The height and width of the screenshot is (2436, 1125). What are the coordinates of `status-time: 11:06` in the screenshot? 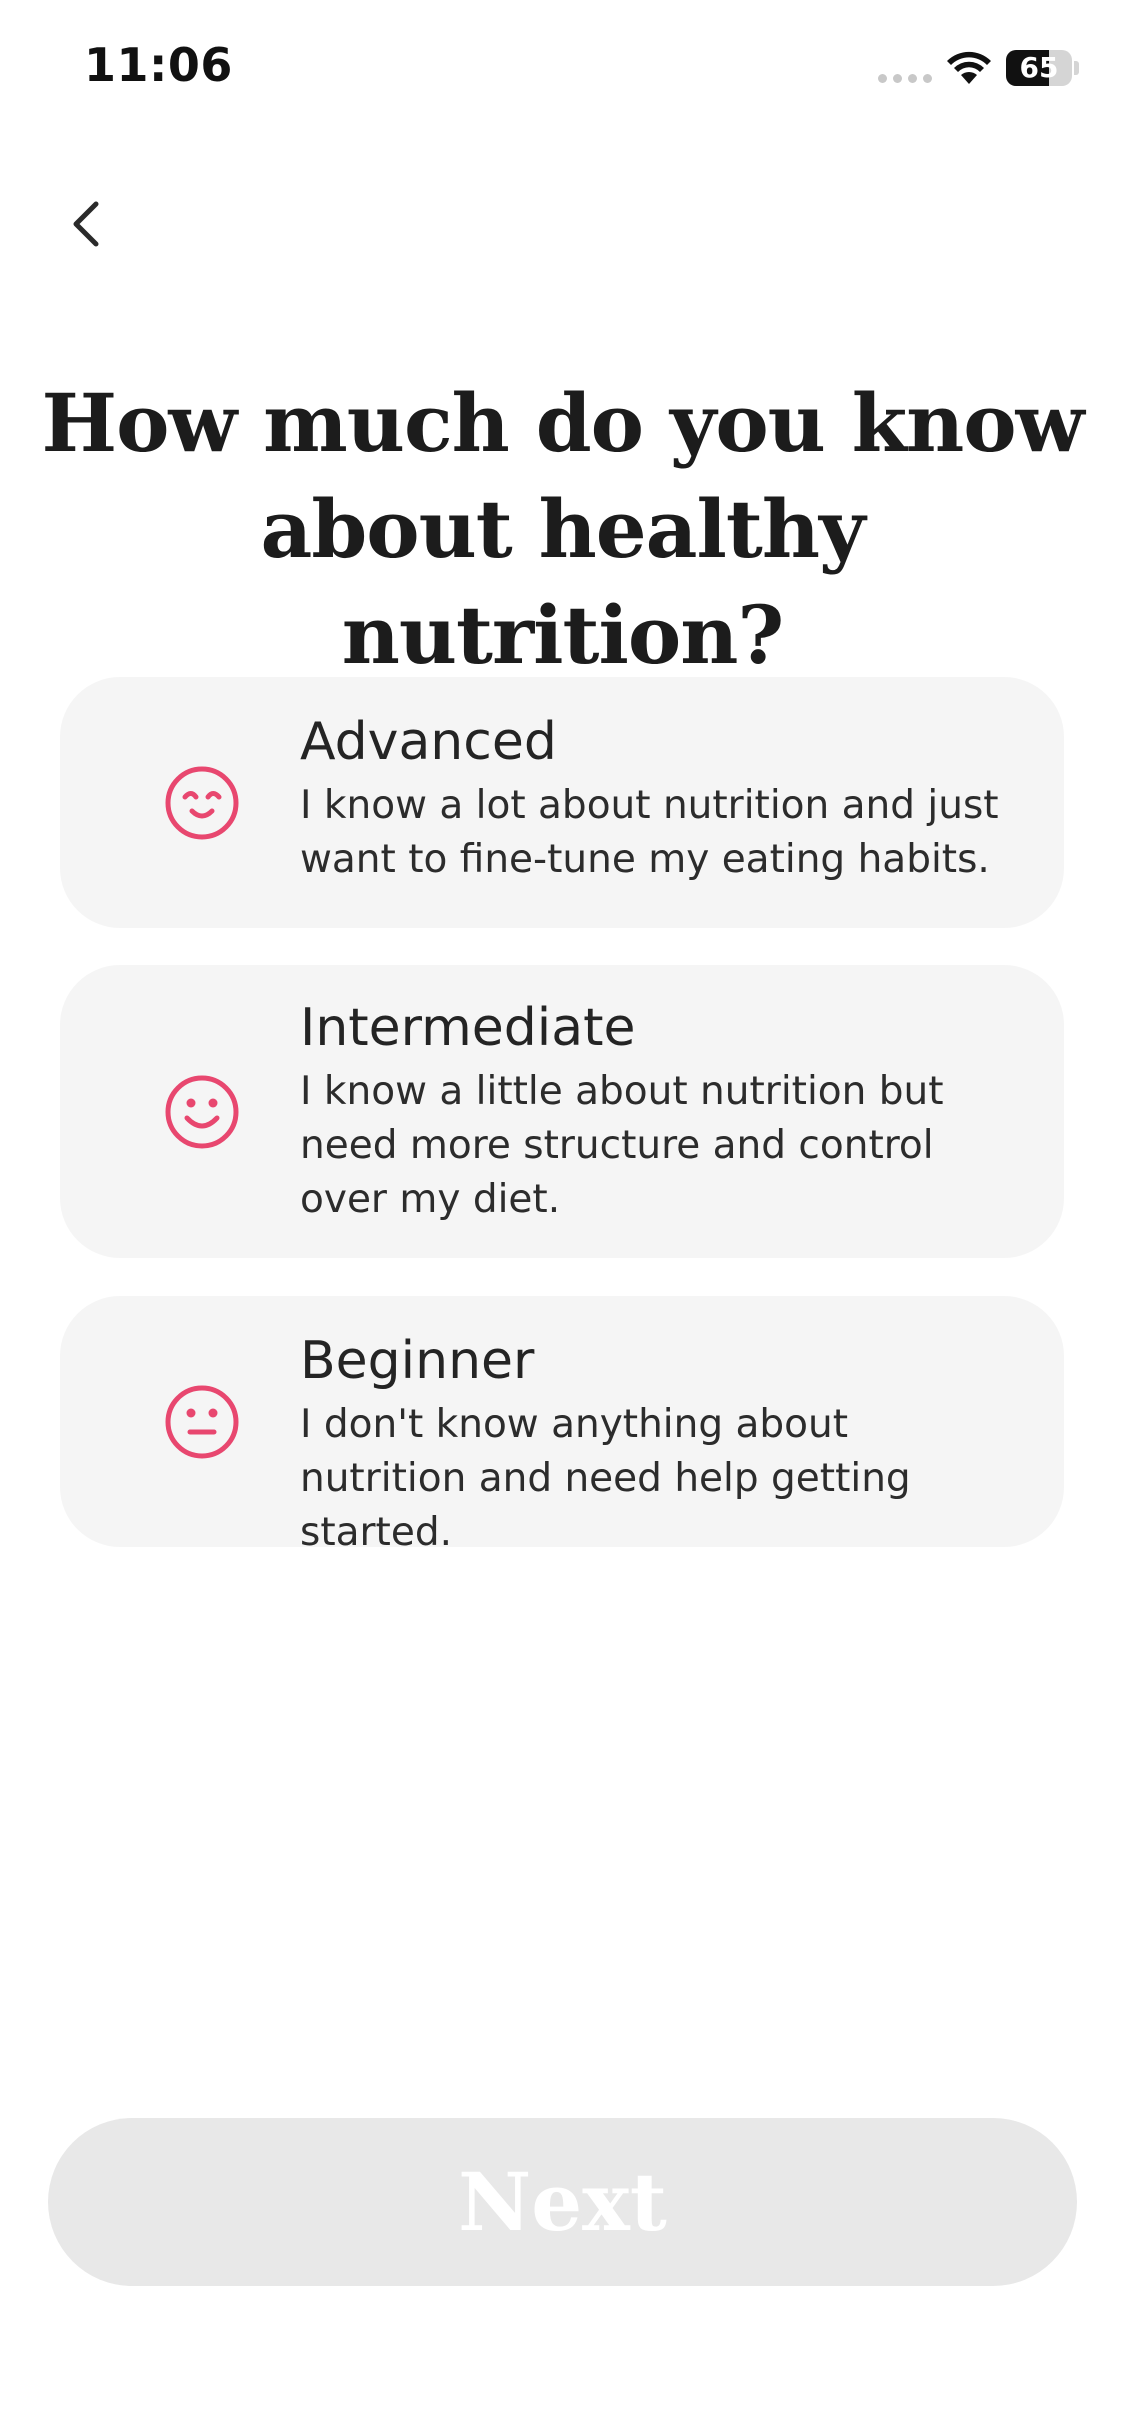 It's located at (158, 65).